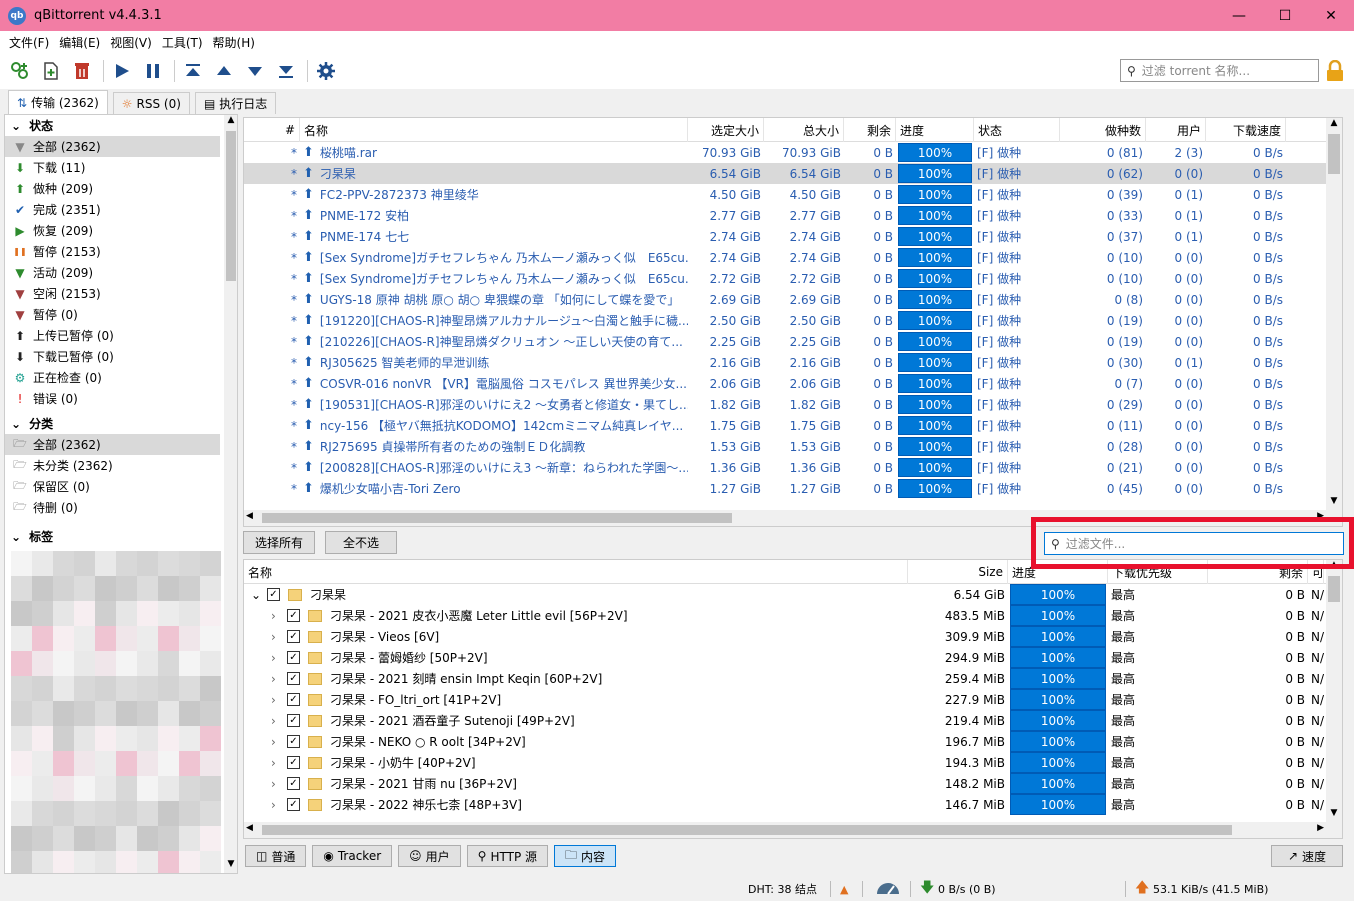 The image size is (1354, 901). Describe the element at coordinates (935, 130) in the screenshot. I see `col-header-progress: 进度` at that location.